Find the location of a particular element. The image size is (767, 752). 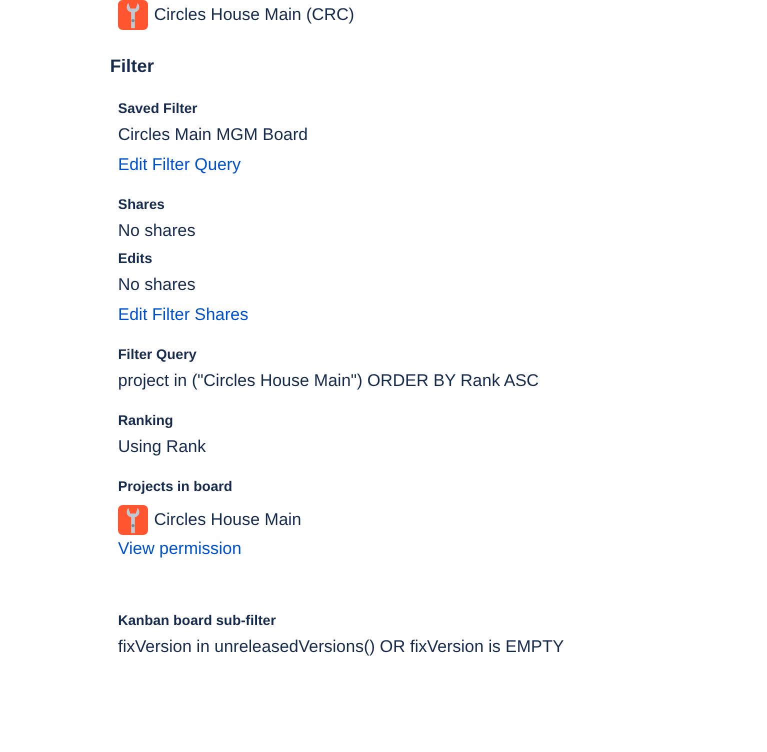

field-label: Saved Filter is located at coordinates (158, 108).